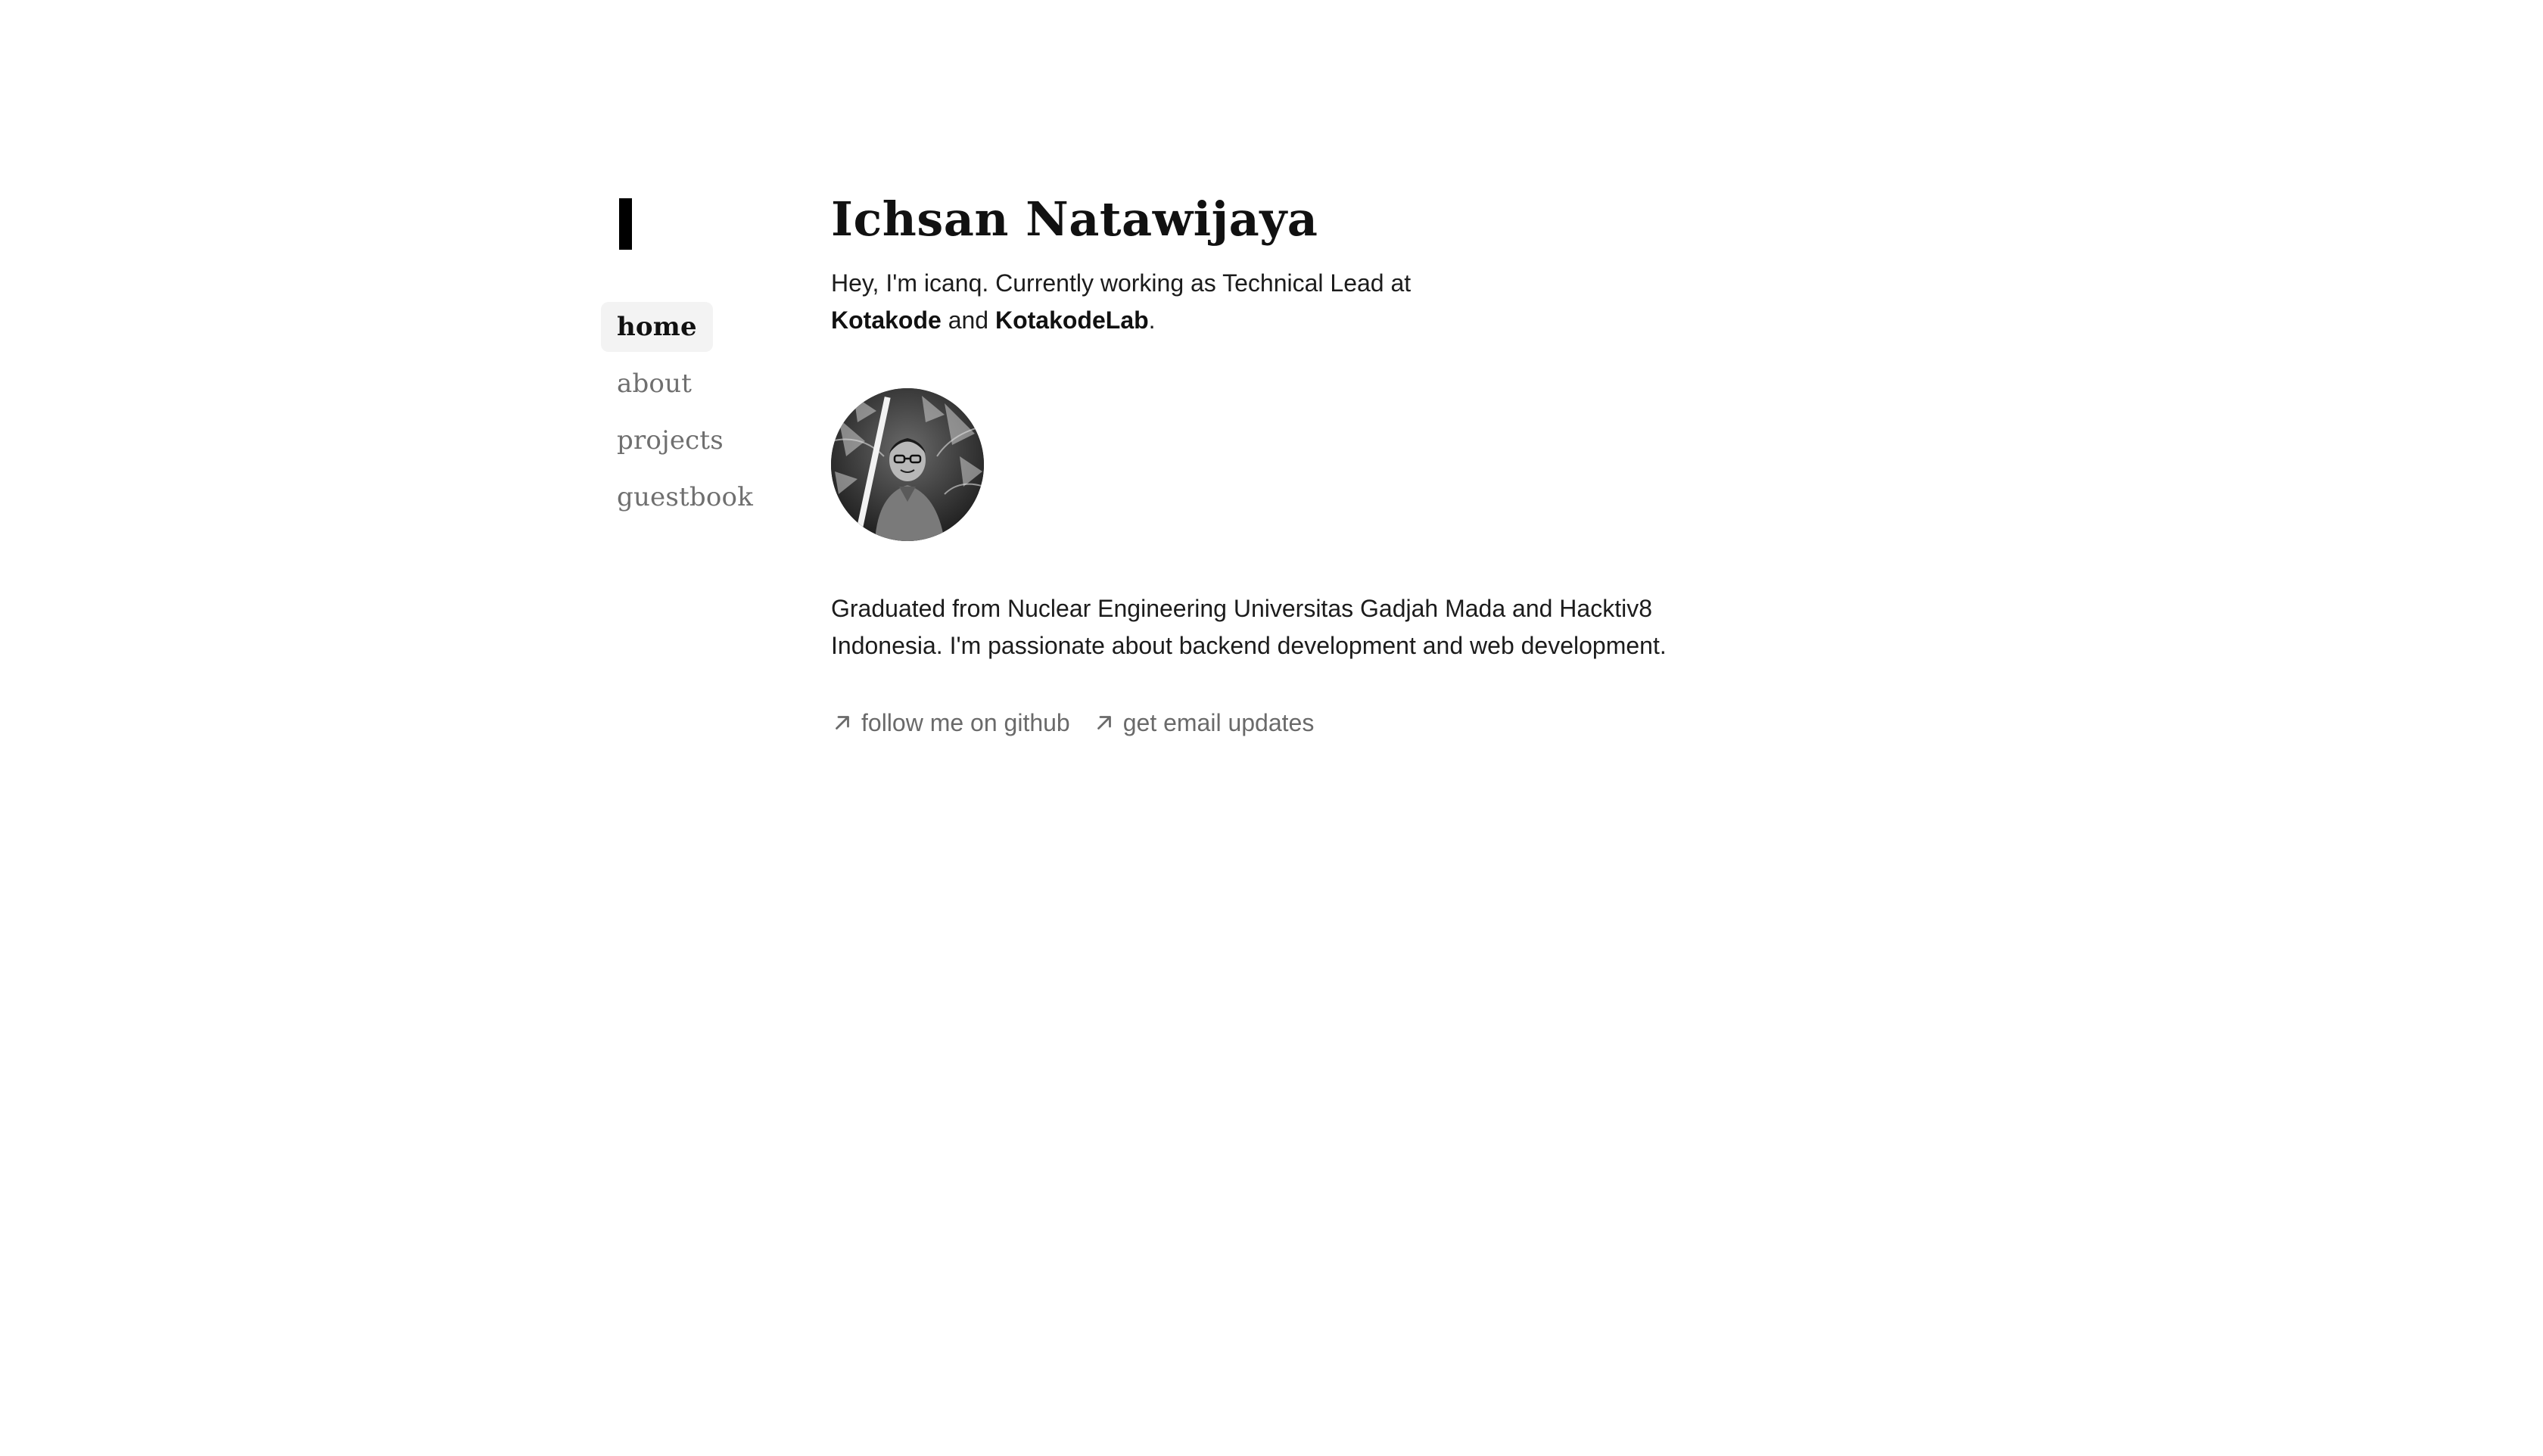 The width and height of the screenshot is (2543, 1456). I want to click on social-links: follow me on github get email updates, so click(1277, 723).